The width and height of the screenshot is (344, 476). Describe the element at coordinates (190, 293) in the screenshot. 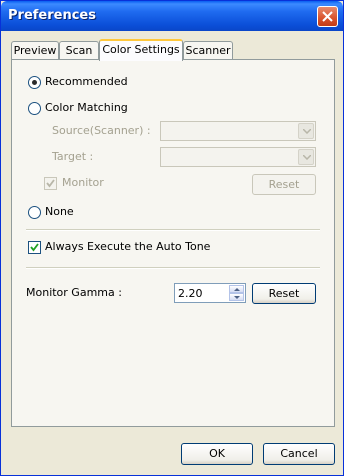

I see `monitor-gamma-value: 2.20` at that location.